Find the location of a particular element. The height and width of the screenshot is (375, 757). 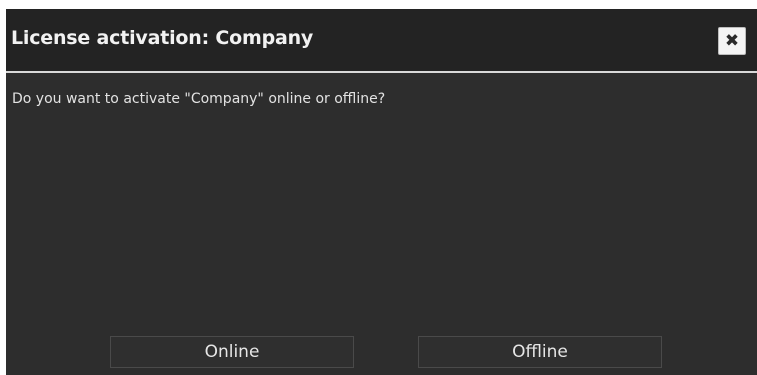

offline-button: Offline is located at coordinates (540, 352).